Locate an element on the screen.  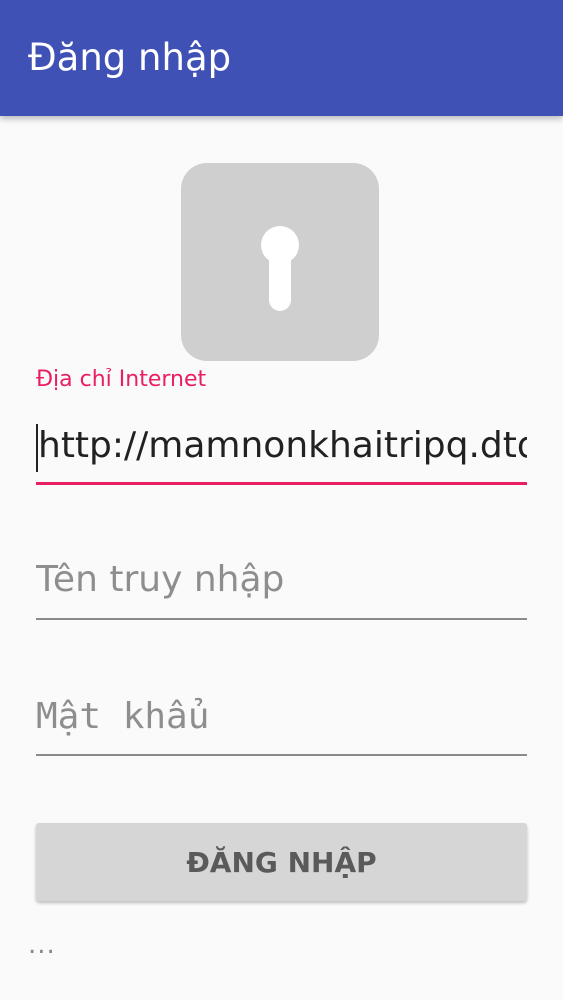
url-input is located at coordinates (281, 446).